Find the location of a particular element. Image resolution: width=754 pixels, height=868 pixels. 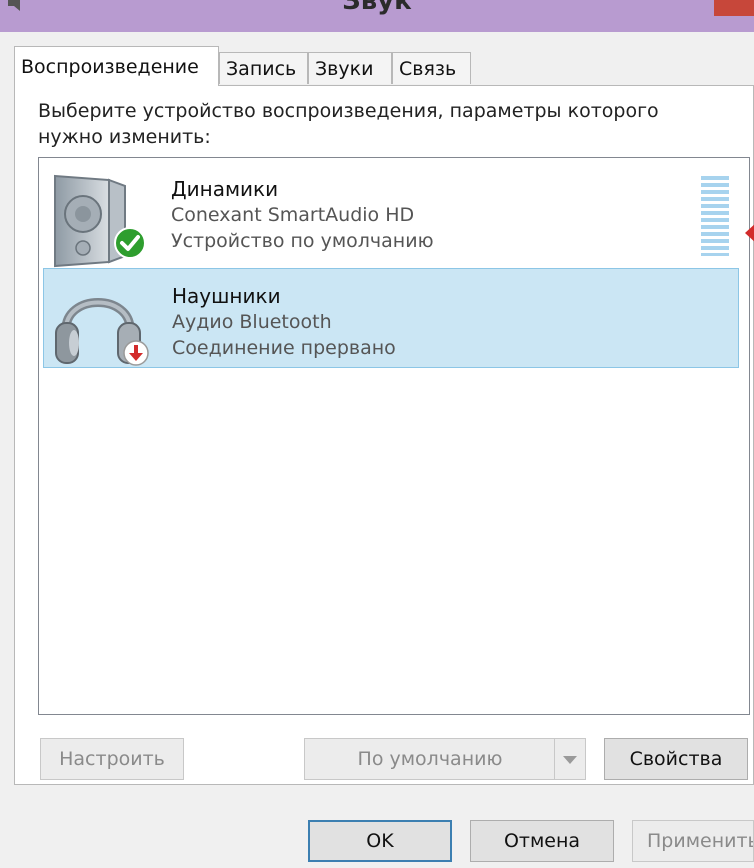

device-status: Соединение прервано is located at coordinates (284, 348).